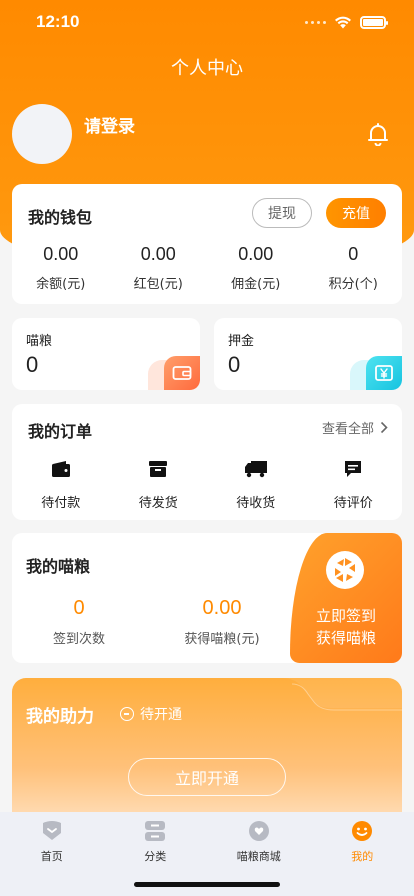  What do you see at coordinates (353, 503) in the screenshot?
I see `order-pending-review-label: 待评价` at bounding box center [353, 503].